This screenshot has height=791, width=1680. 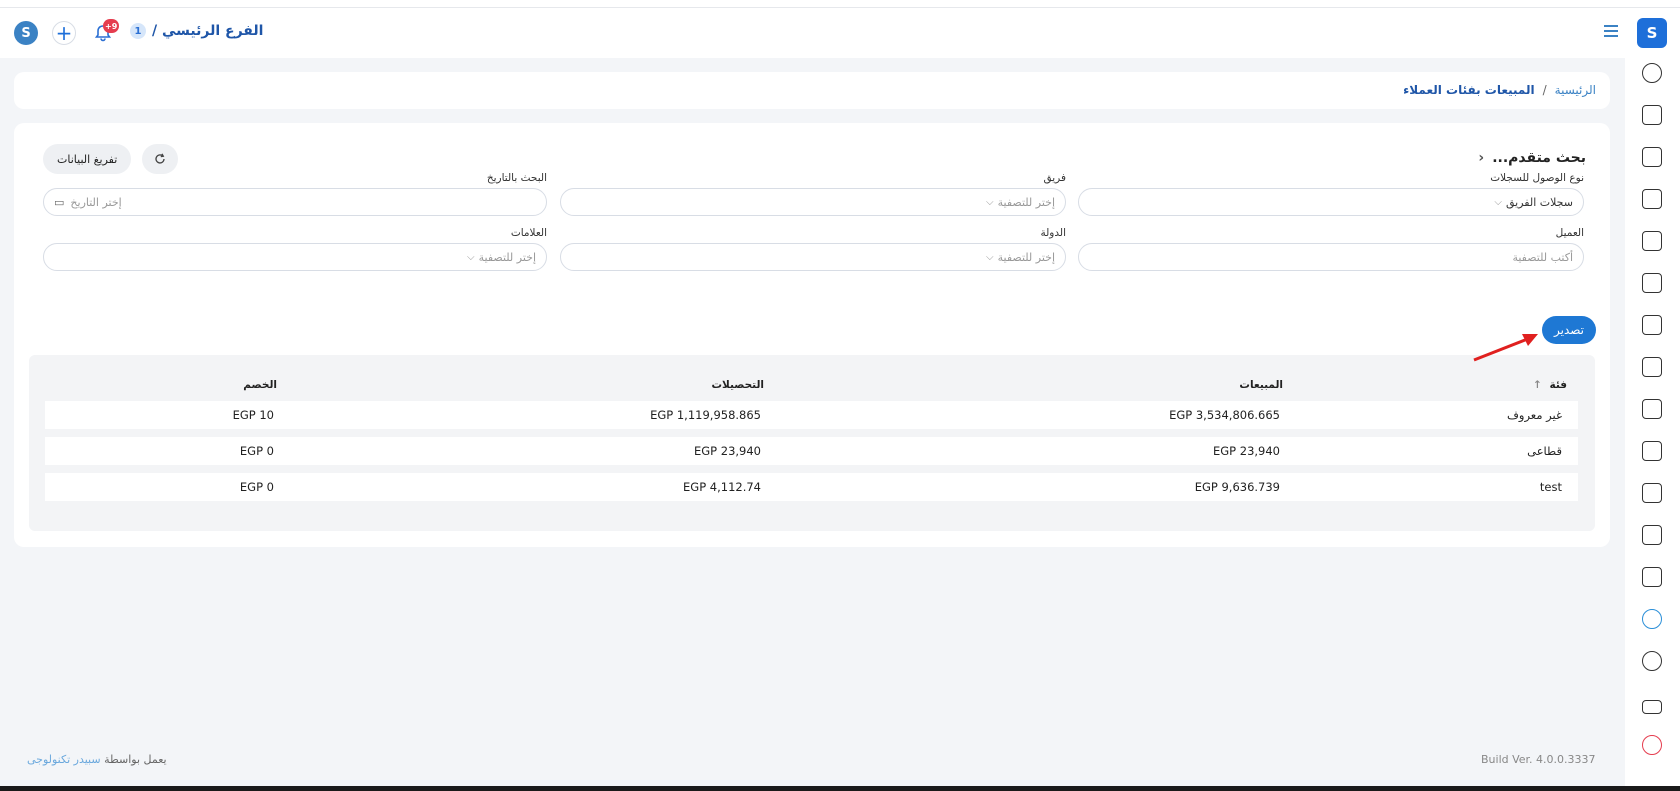 I want to click on country-label: الدولة, so click(x=1053, y=233).